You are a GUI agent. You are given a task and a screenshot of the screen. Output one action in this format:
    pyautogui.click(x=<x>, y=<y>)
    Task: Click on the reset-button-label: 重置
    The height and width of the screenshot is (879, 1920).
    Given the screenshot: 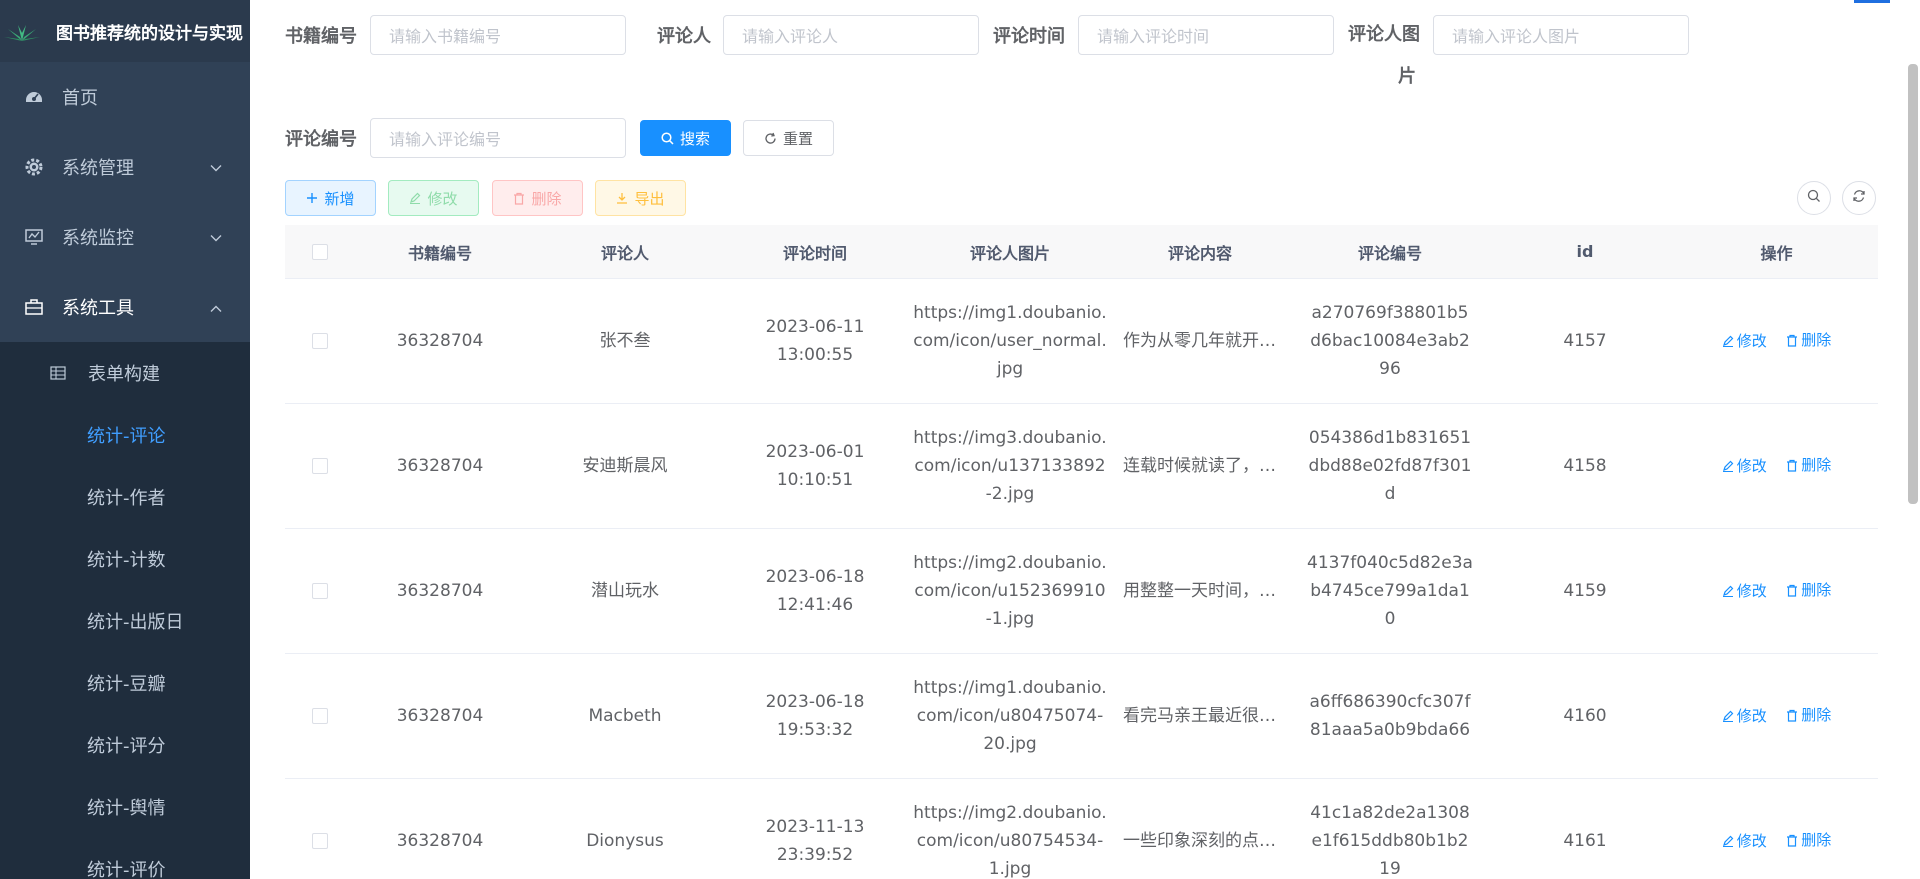 What is the action you would take?
    pyautogui.click(x=797, y=138)
    